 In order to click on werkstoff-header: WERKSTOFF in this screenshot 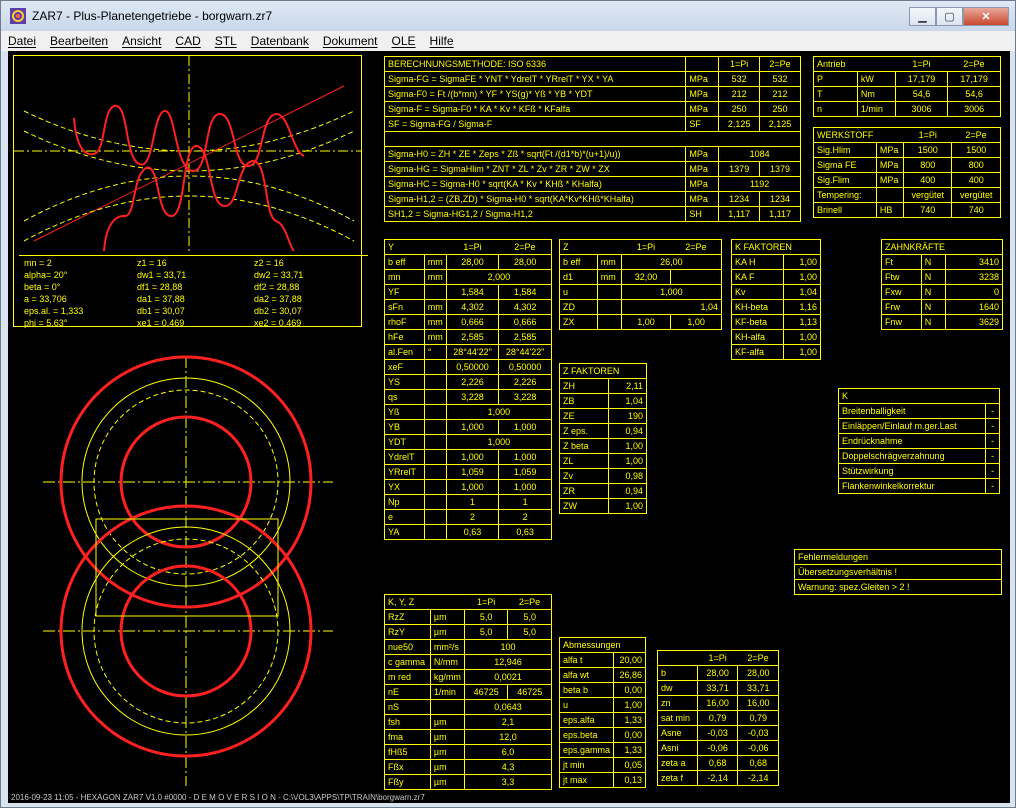, I will do `click(845, 135)`.